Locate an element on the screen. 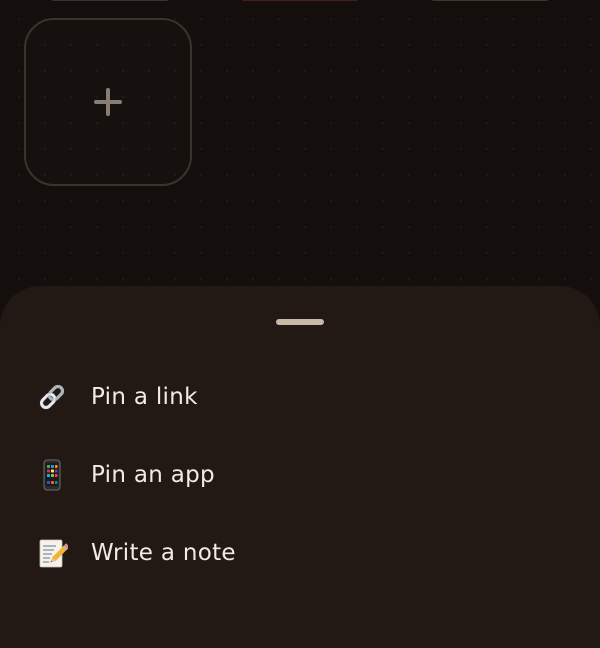  plus-icon is located at coordinates (108, 102).